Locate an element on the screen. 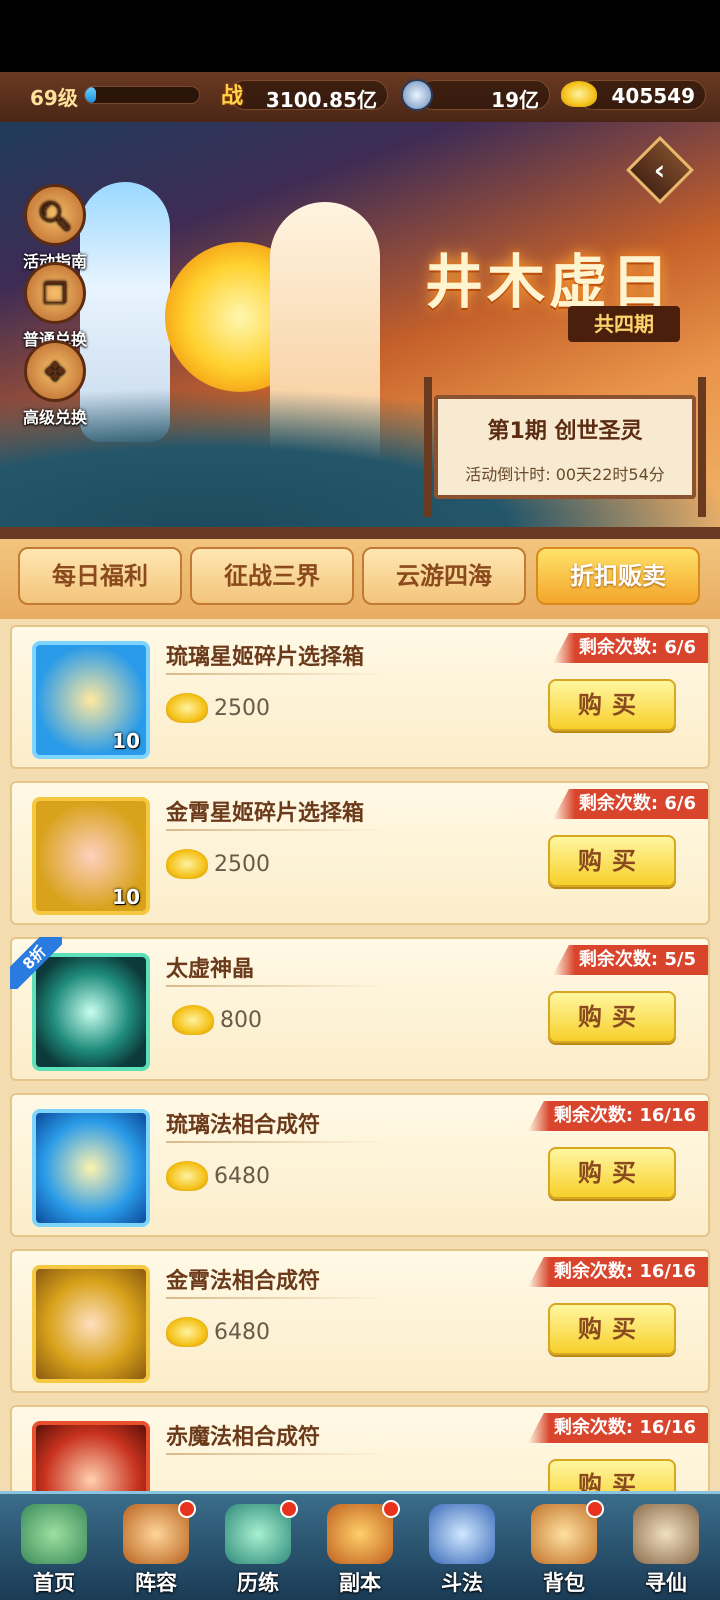 This screenshot has height=1600, width=720. shop-item-card: 琉璃法相合成符 6480 剩余次数: 16/16 购买 is located at coordinates (360, 1165).